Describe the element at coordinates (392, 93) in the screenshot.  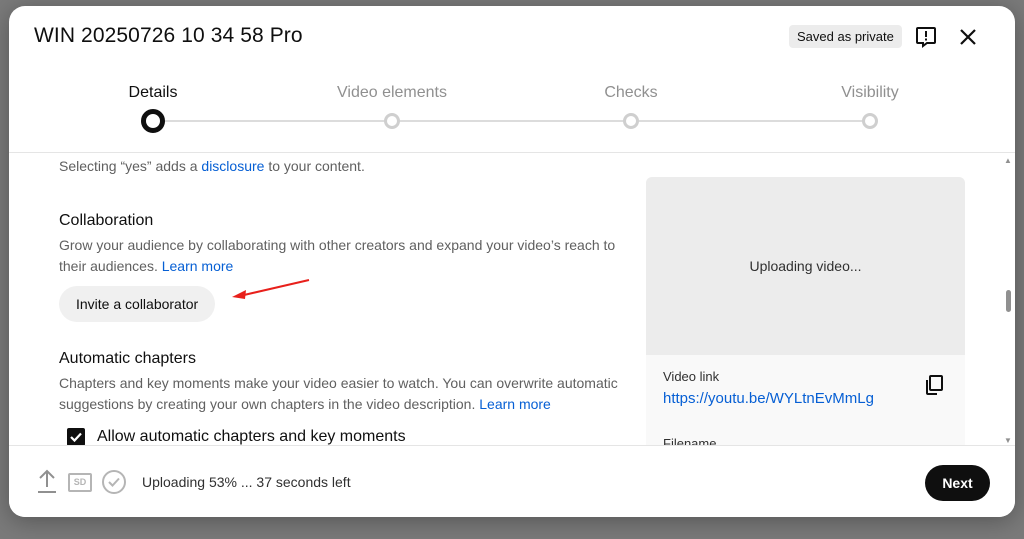
I see `step-video-elements: Video elements` at that location.